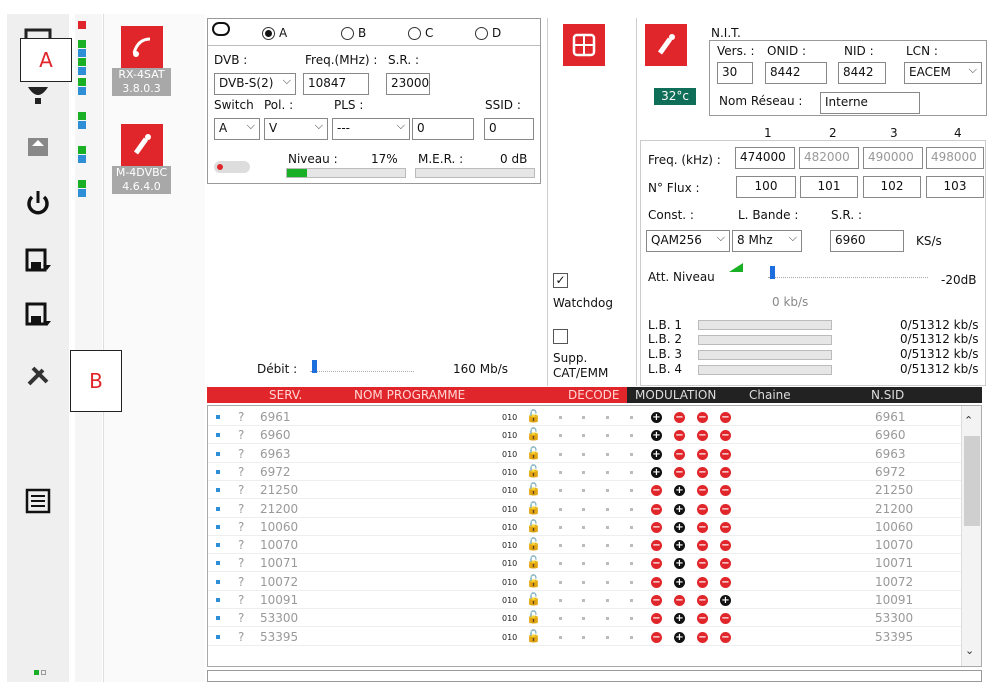  I want to click on dvb-select: DVB-S(2), so click(255, 84).